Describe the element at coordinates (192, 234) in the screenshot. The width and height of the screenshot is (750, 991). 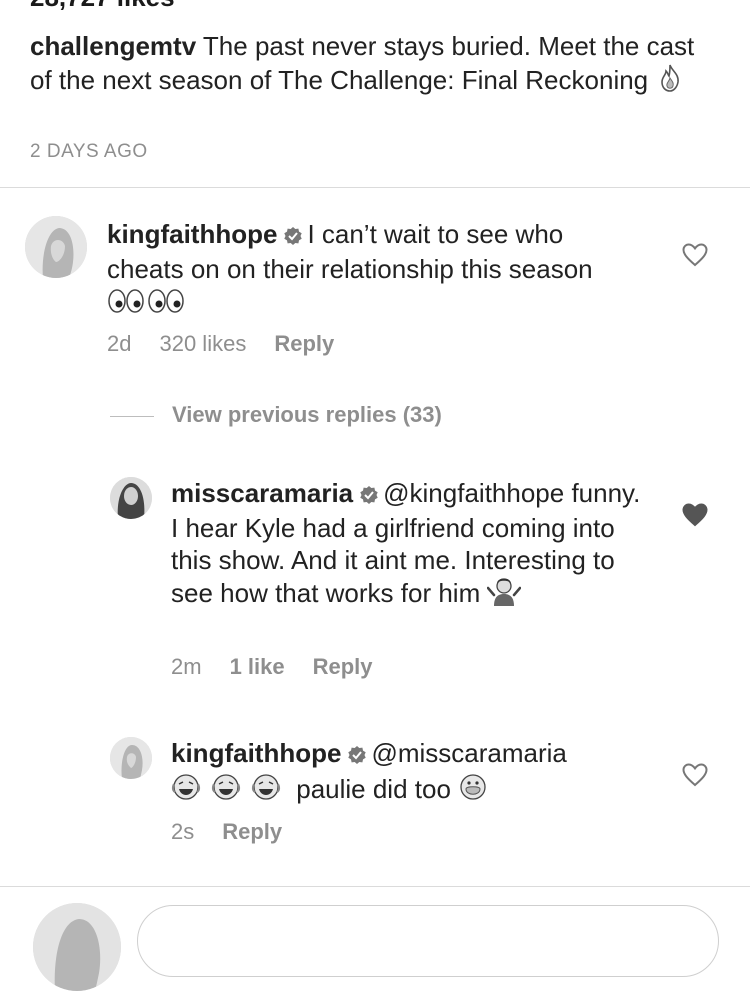
I see `comment-username: kingfaithhope` at that location.